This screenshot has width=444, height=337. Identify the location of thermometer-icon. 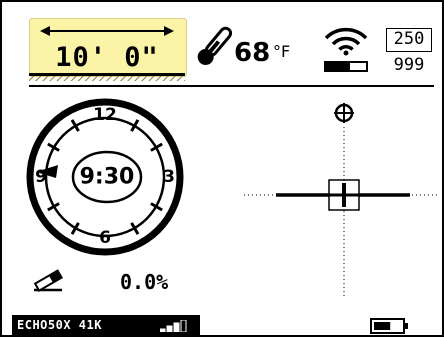
(214, 45).